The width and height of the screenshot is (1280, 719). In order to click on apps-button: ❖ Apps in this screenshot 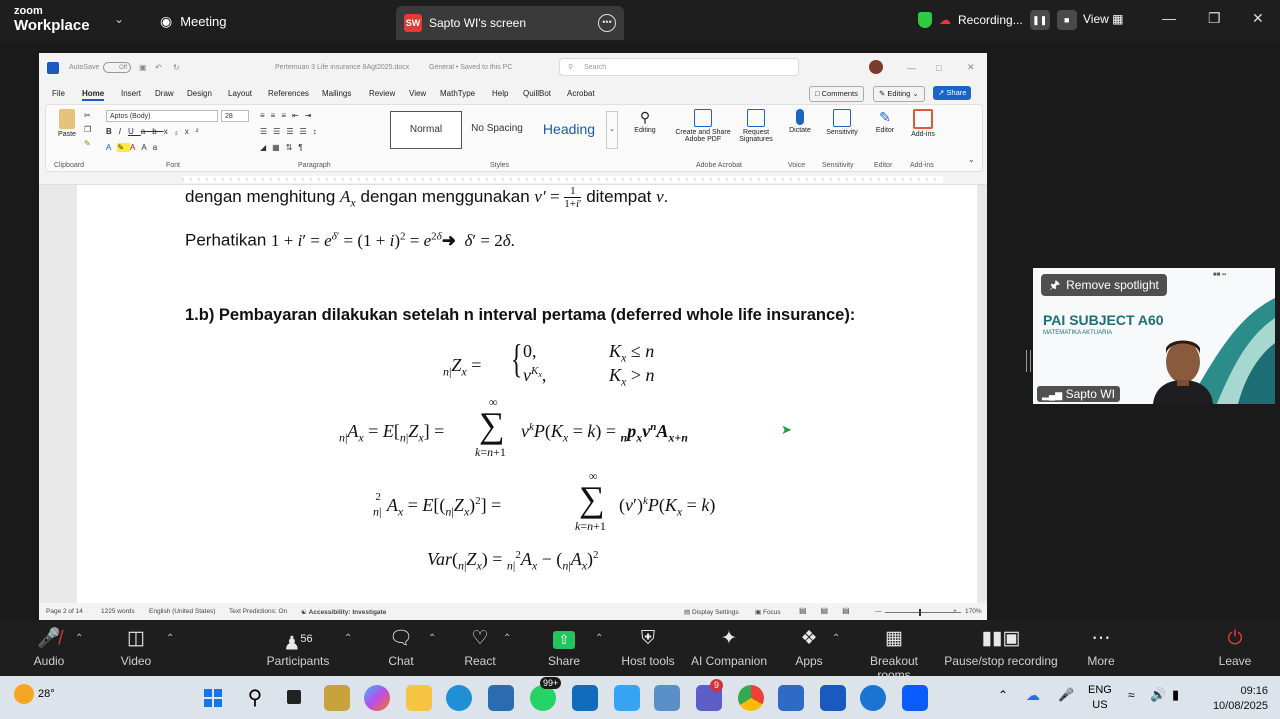, I will do `click(809, 647)`.